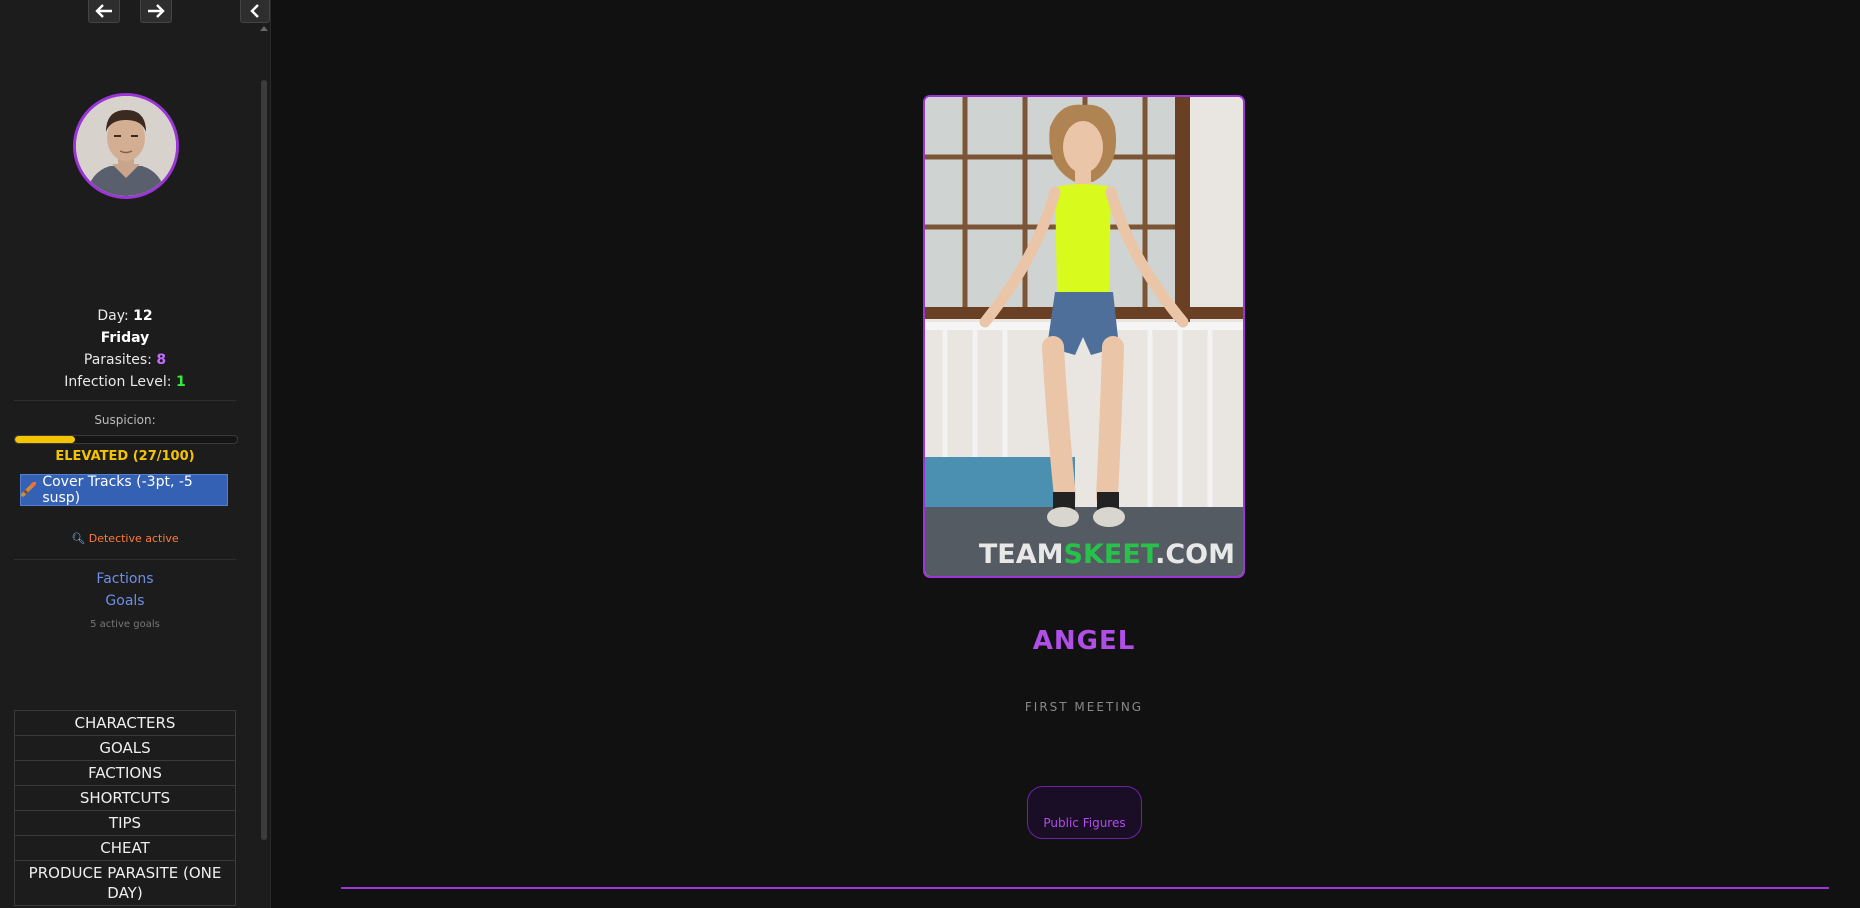  I want to click on arrow-left-icon, so click(103, 11).